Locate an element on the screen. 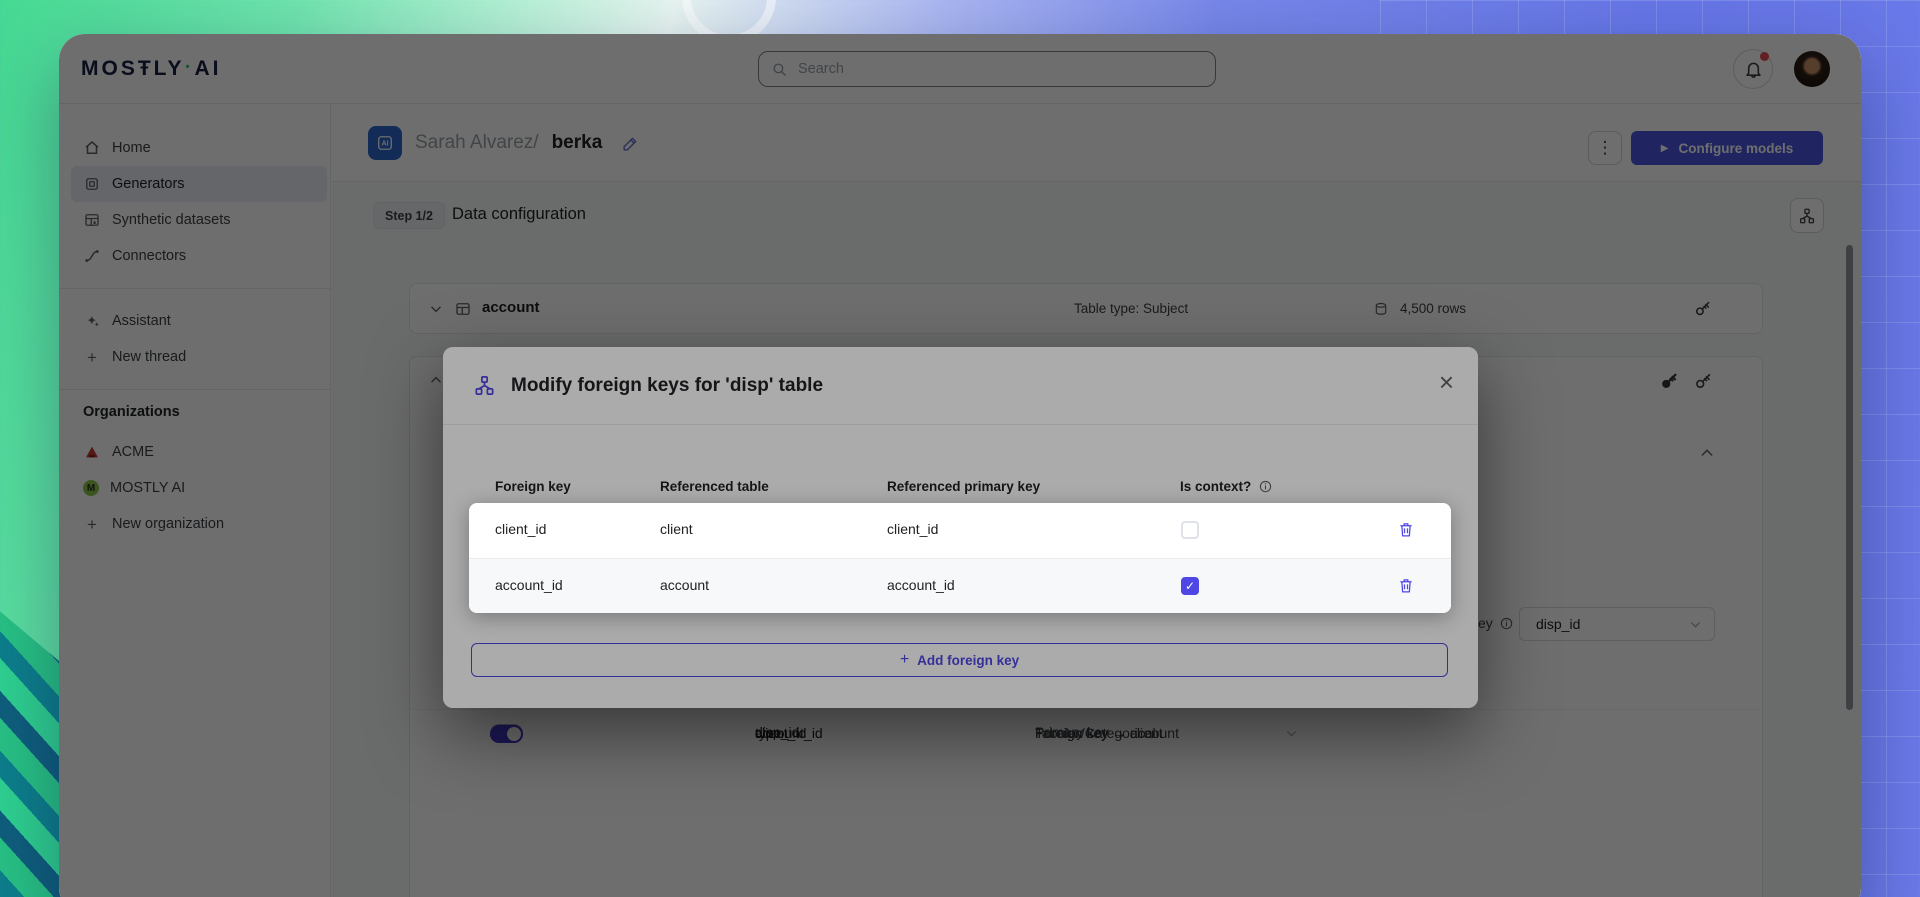 Image resolution: width=1920 pixels, height=897 pixels. column-header-is-context: Is context? is located at coordinates (1226, 486).